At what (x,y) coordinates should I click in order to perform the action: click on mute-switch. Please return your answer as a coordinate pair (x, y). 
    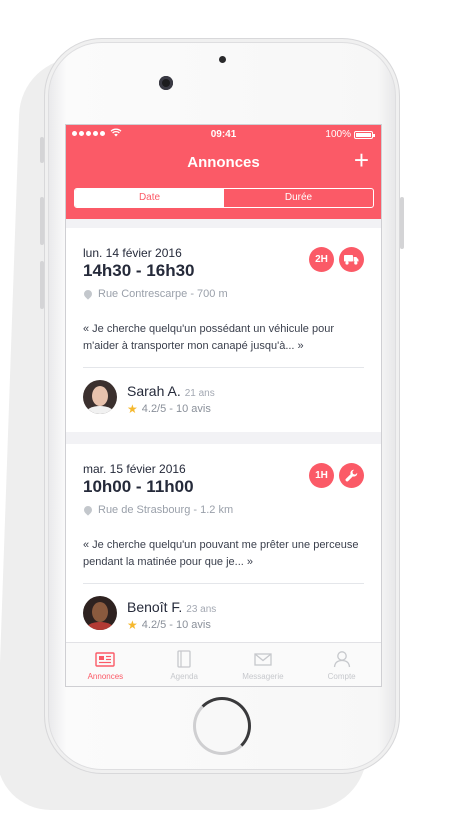
    Looking at the image, I should click on (42, 150).